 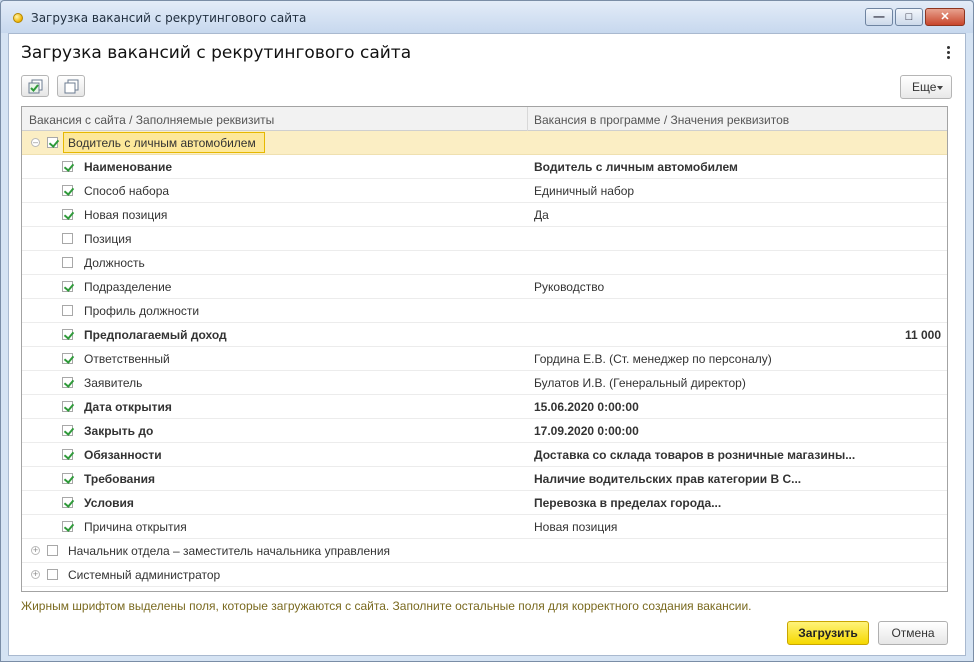 What do you see at coordinates (162, 143) in the screenshot?
I see `group-label: Водитель с личным автомобилем` at bounding box center [162, 143].